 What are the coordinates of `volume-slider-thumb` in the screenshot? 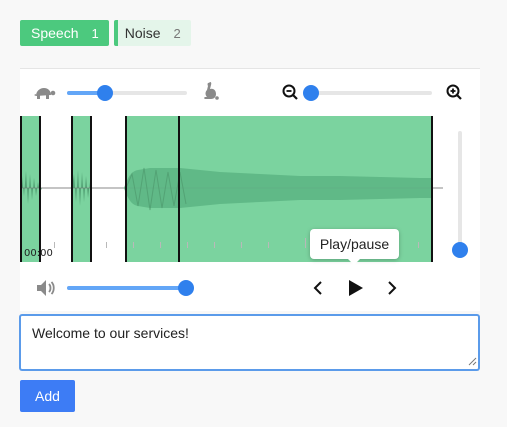 It's located at (186, 288).